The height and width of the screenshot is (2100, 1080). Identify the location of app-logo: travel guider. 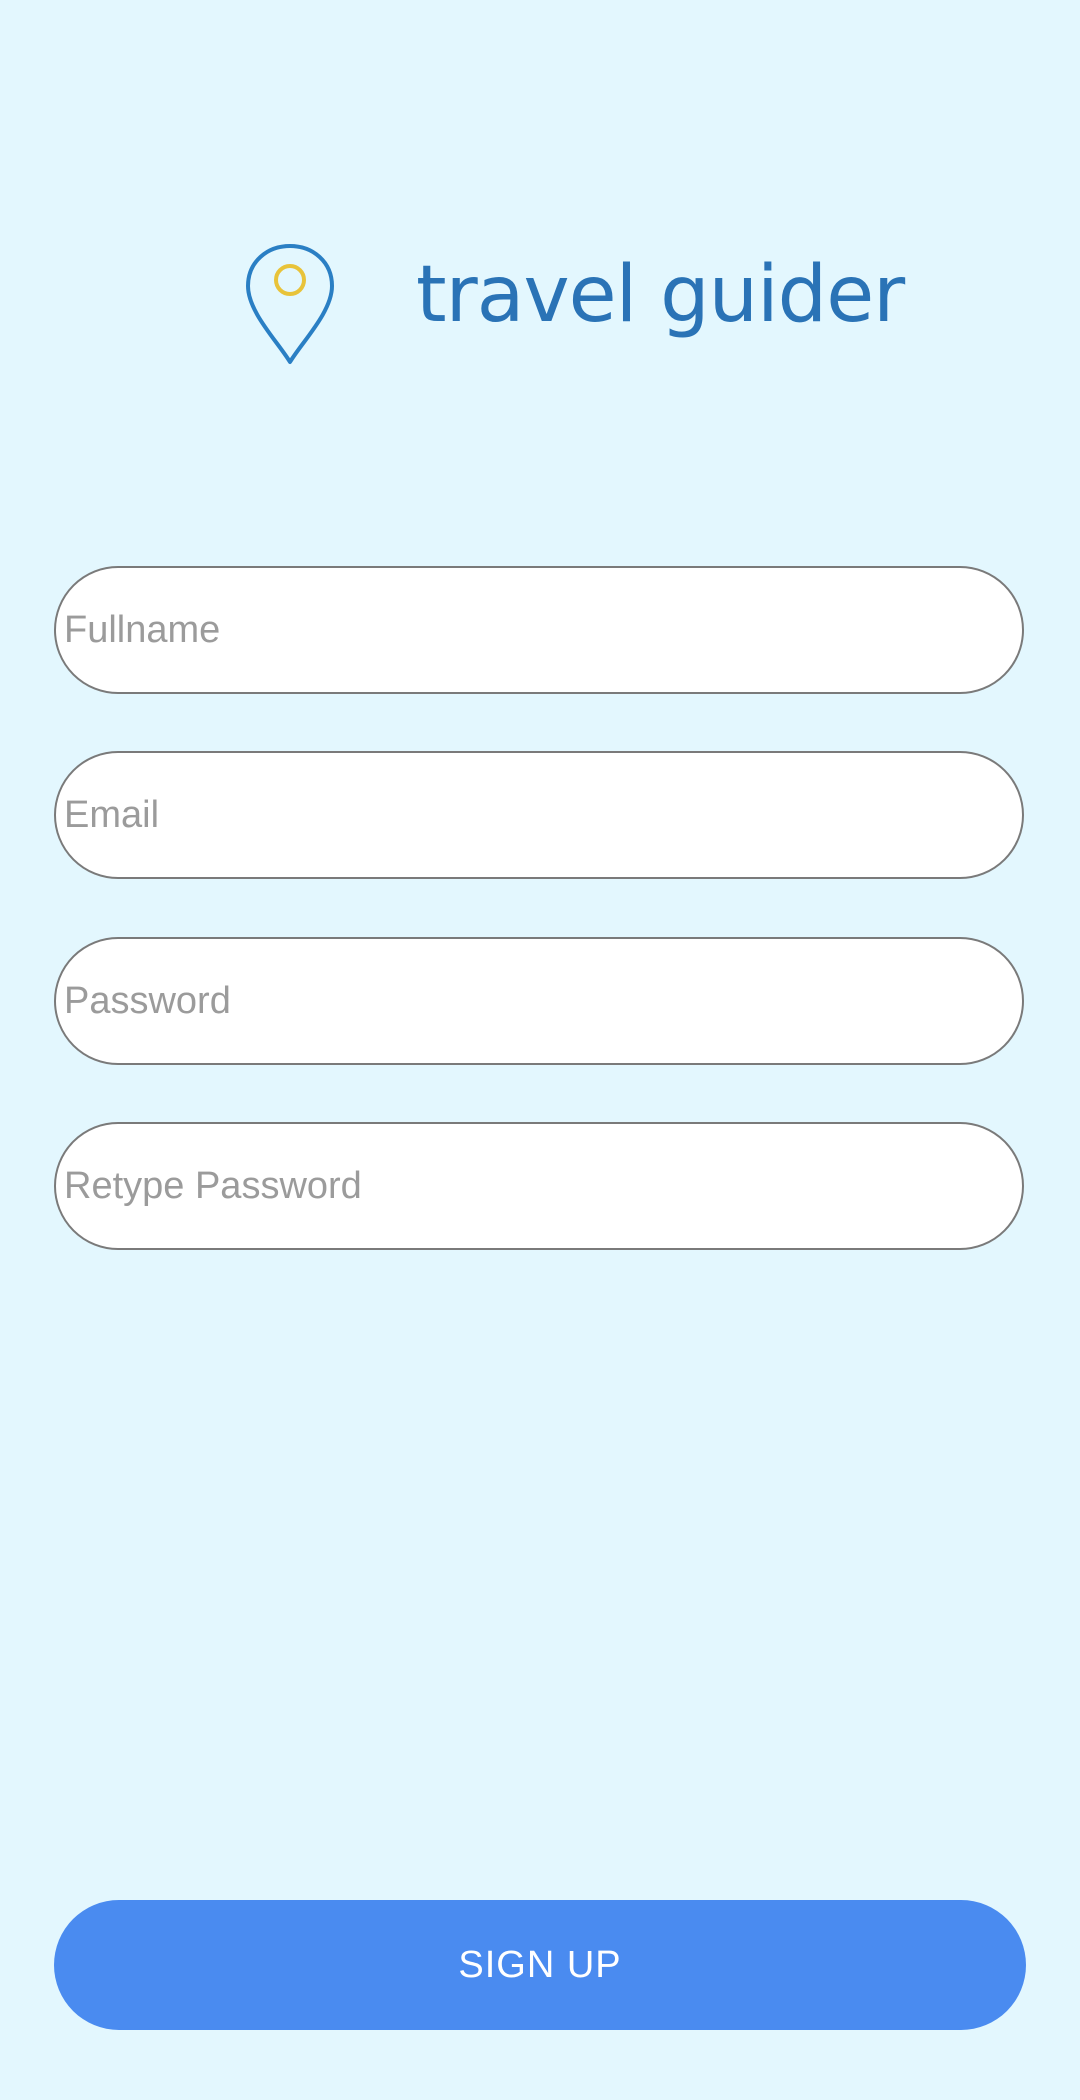
(540, 301).